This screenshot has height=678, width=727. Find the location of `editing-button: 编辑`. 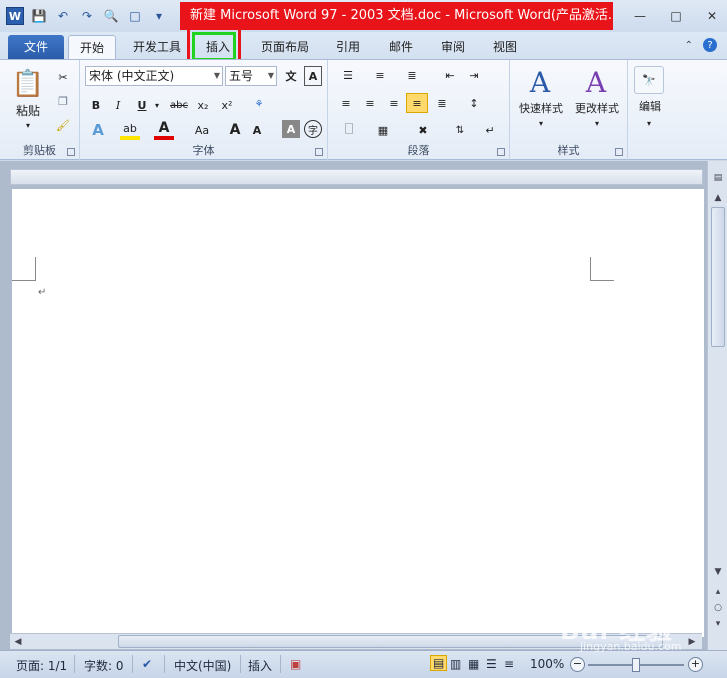

editing-button: 编辑 is located at coordinates (650, 106).